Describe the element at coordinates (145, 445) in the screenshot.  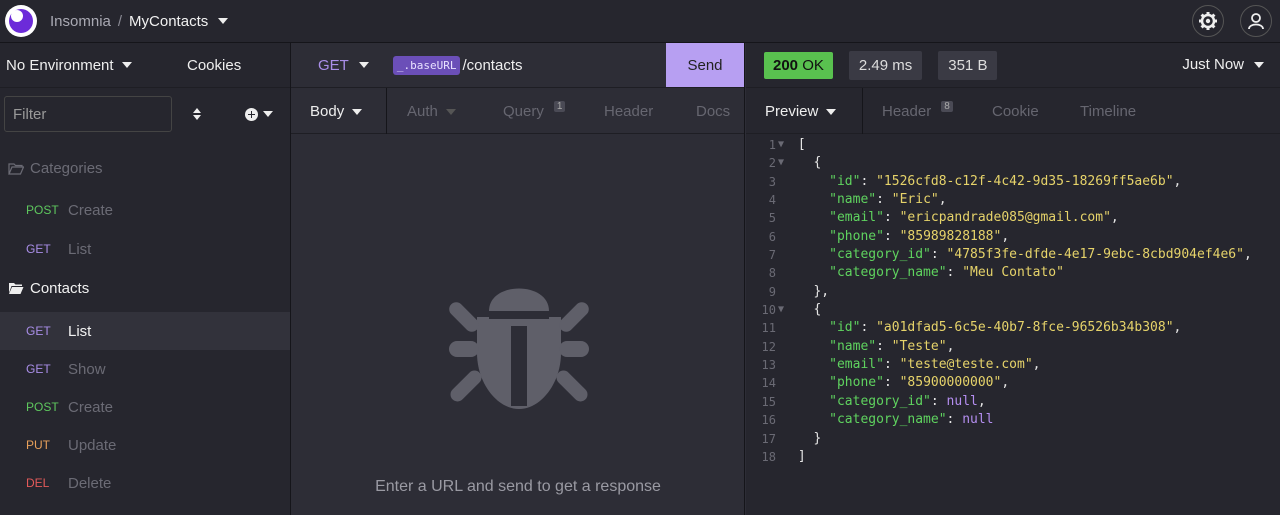
I see `sidebar-item-contacts-update: PUT Update` at that location.